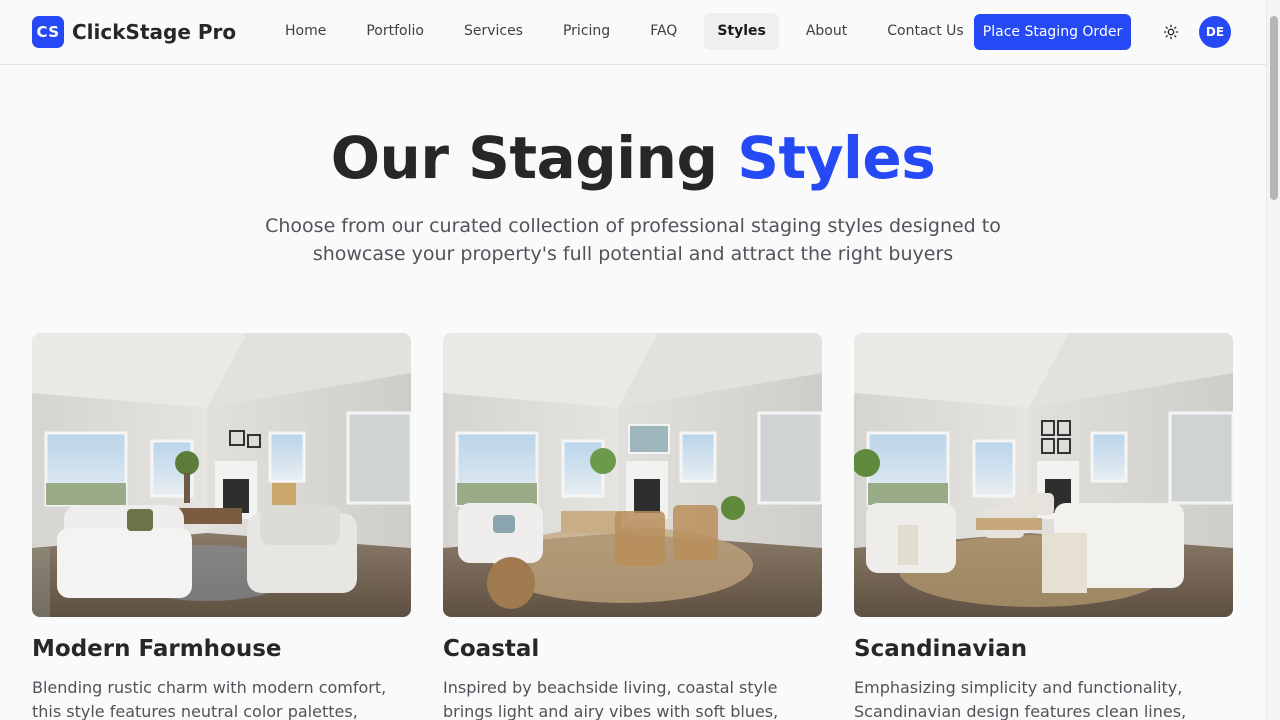 This screenshot has width=1280, height=720. I want to click on nav-portfolio: Portfolio, so click(395, 31).